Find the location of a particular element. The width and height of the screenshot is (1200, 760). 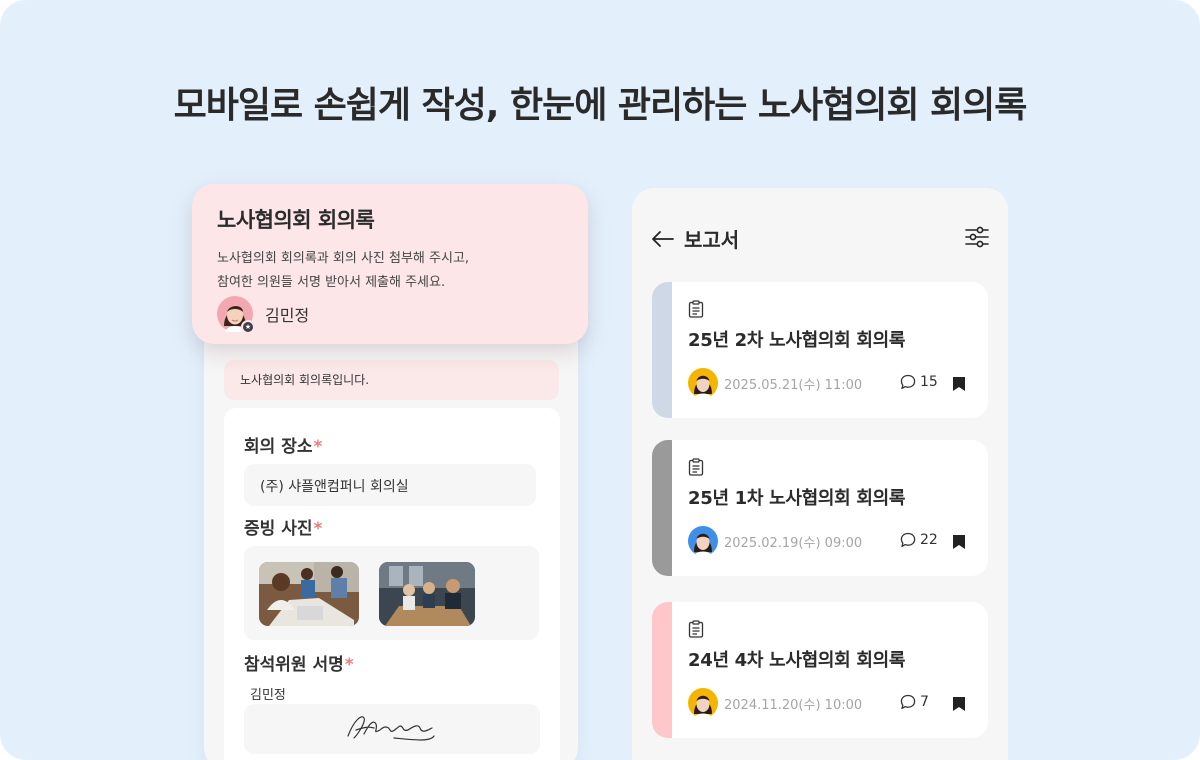

comment-count-value: 22 is located at coordinates (929, 540).